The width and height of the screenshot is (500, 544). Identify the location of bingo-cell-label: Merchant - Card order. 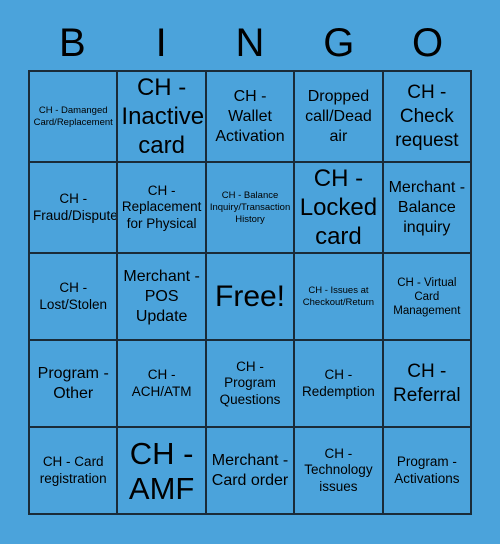
(250, 470).